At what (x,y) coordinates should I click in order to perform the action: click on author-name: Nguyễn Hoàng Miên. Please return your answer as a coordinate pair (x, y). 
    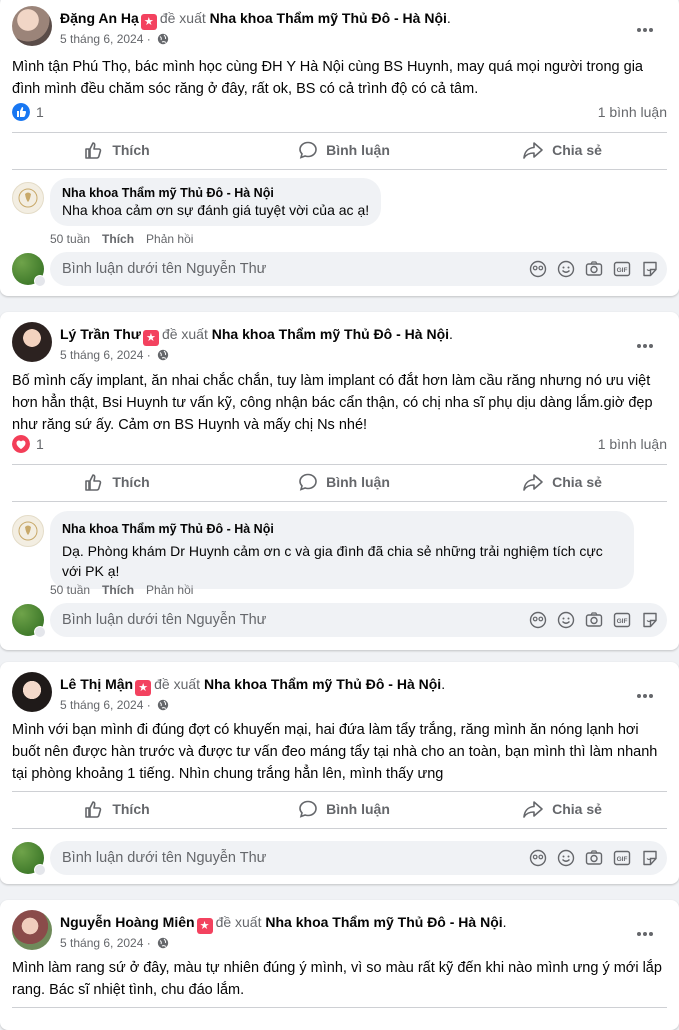
    Looking at the image, I should click on (127, 922).